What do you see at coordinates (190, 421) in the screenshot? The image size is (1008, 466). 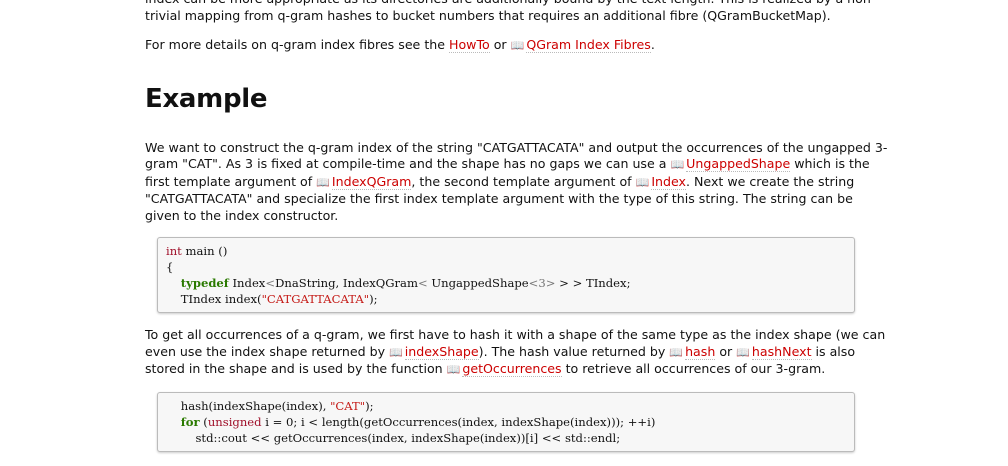 I see `code-keyword: for` at bounding box center [190, 421].